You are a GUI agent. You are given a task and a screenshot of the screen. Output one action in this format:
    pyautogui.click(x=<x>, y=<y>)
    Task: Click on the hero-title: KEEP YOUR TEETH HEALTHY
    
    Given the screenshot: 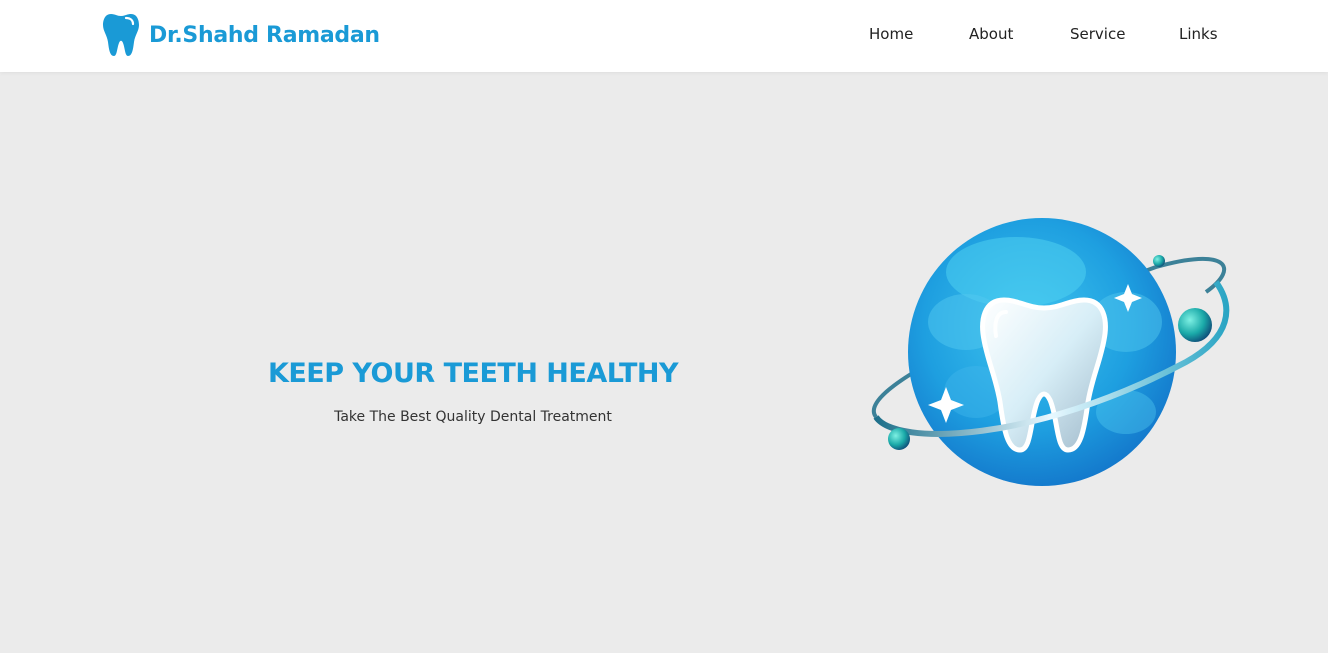 What is the action you would take?
    pyautogui.click(x=473, y=373)
    